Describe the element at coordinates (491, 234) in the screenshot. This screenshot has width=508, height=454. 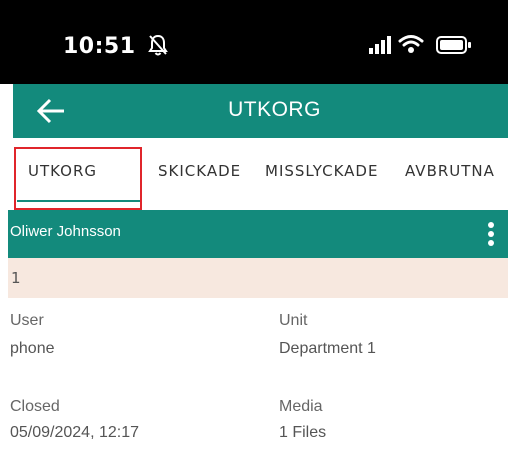
I see `more-vertical-icon` at that location.